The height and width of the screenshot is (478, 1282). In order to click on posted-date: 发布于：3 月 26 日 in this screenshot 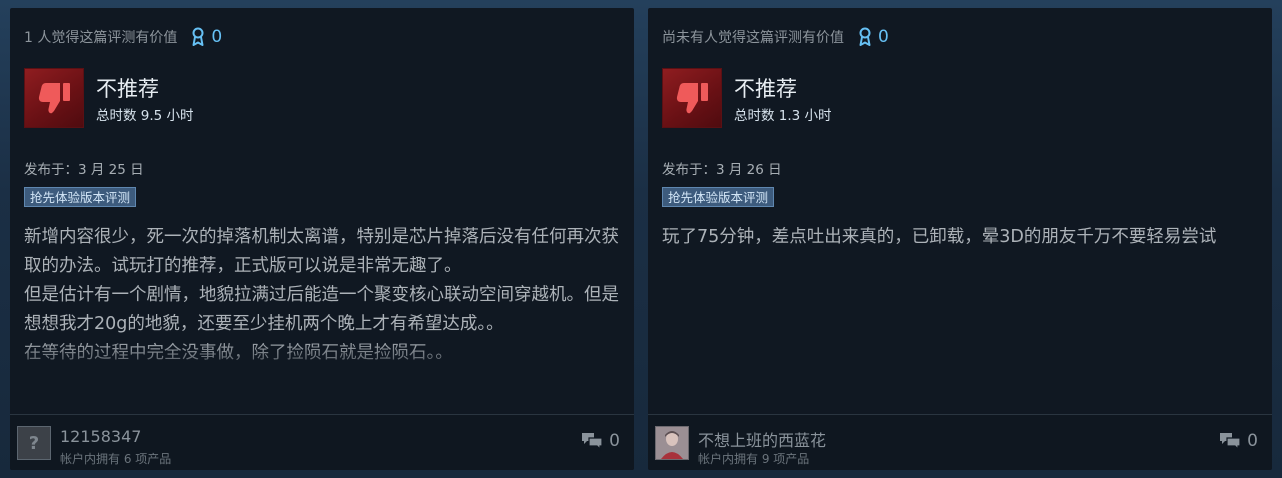, I will do `click(722, 170)`.